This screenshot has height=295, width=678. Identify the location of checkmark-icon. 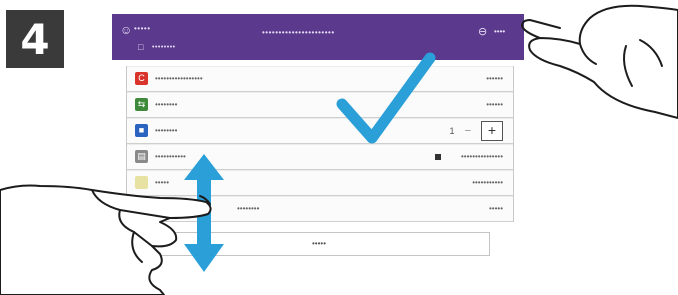
(386, 98).